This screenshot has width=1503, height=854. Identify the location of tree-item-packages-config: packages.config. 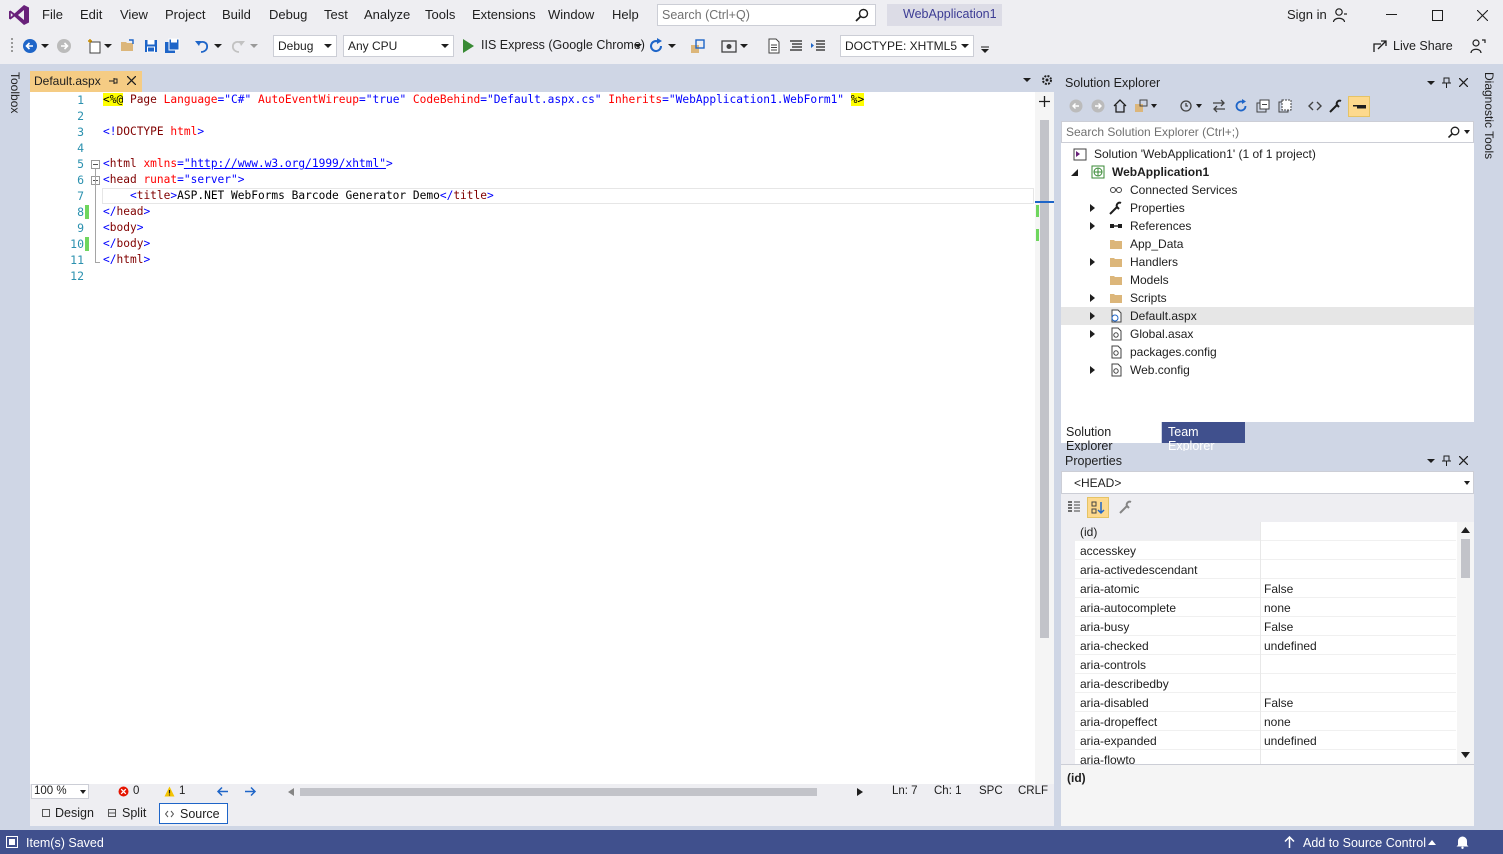
(1267, 352).